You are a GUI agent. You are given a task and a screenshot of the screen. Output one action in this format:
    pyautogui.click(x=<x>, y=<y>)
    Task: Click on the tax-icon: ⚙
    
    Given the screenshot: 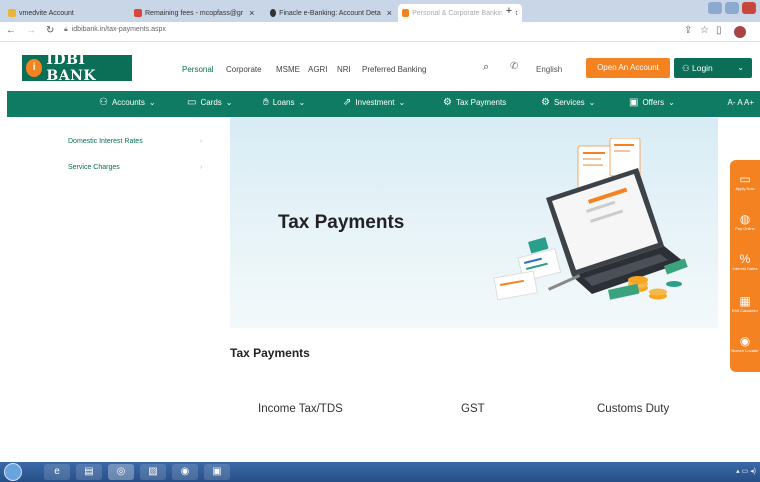 What is the action you would take?
    pyautogui.click(x=447, y=102)
    